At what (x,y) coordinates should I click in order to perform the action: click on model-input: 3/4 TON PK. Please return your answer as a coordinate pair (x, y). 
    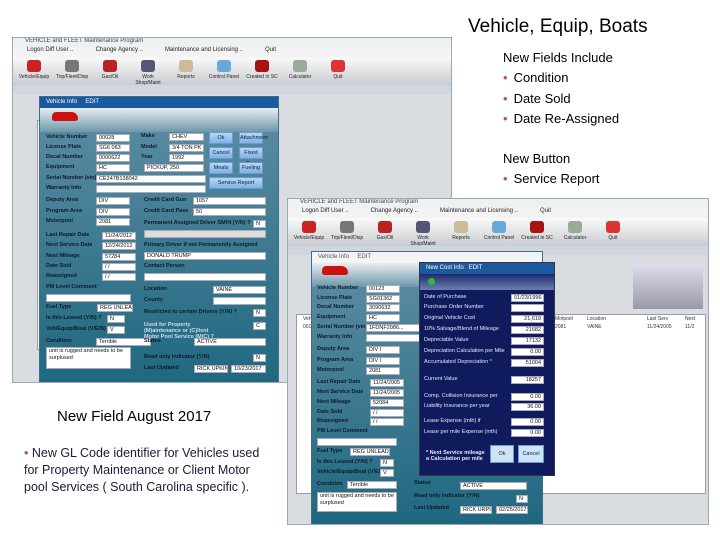
    Looking at the image, I should click on (186, 148).